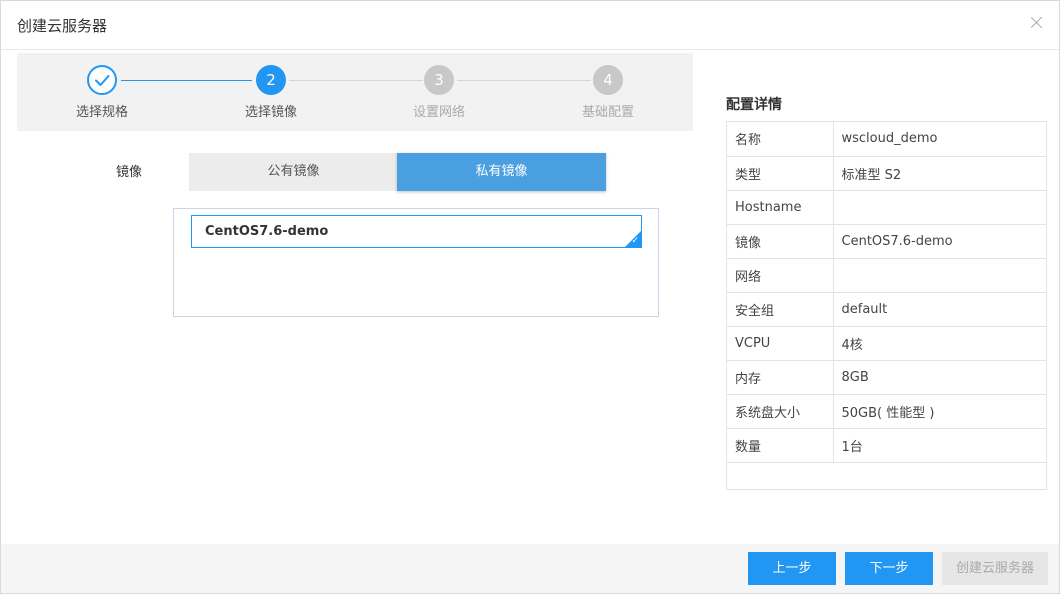  I want to click on table-row: 镜像 CentOS7.6-demo, so click(886, 241).